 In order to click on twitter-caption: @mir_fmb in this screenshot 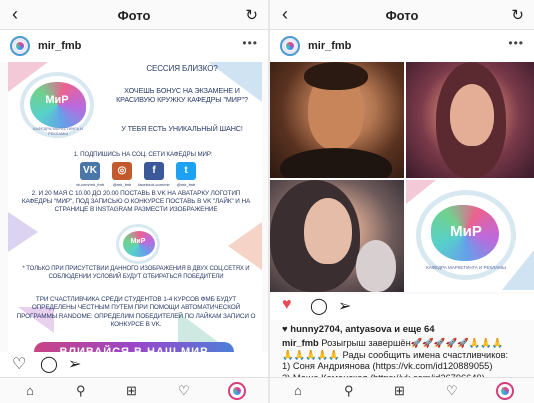, I will do `click(186, 184)`.